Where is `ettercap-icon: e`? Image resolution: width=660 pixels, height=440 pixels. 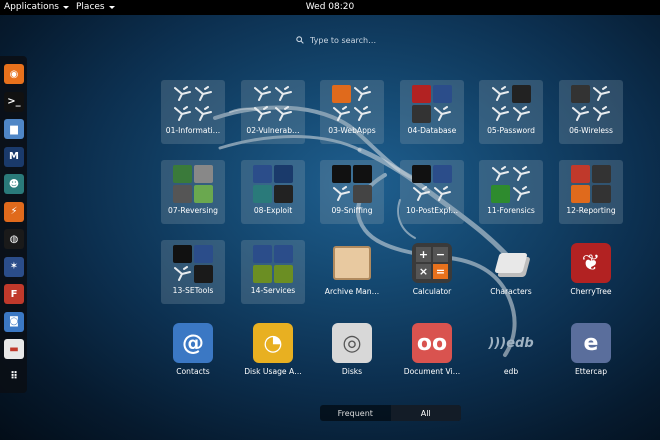
ettercap-icon: e is located at coordinates (591, 343).